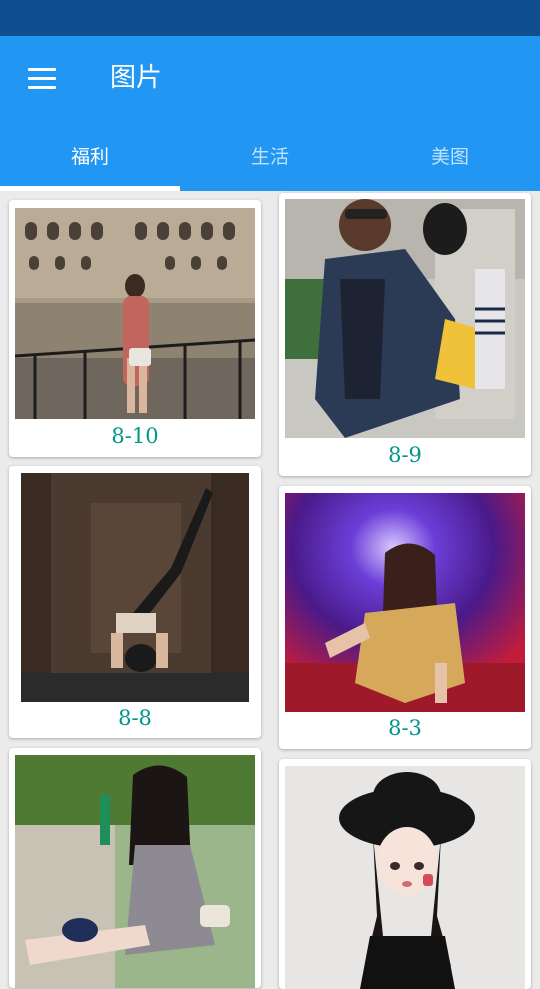 The height and width of the screenshot is (989, 540). I want to click on status-bar, so click(270, 18).